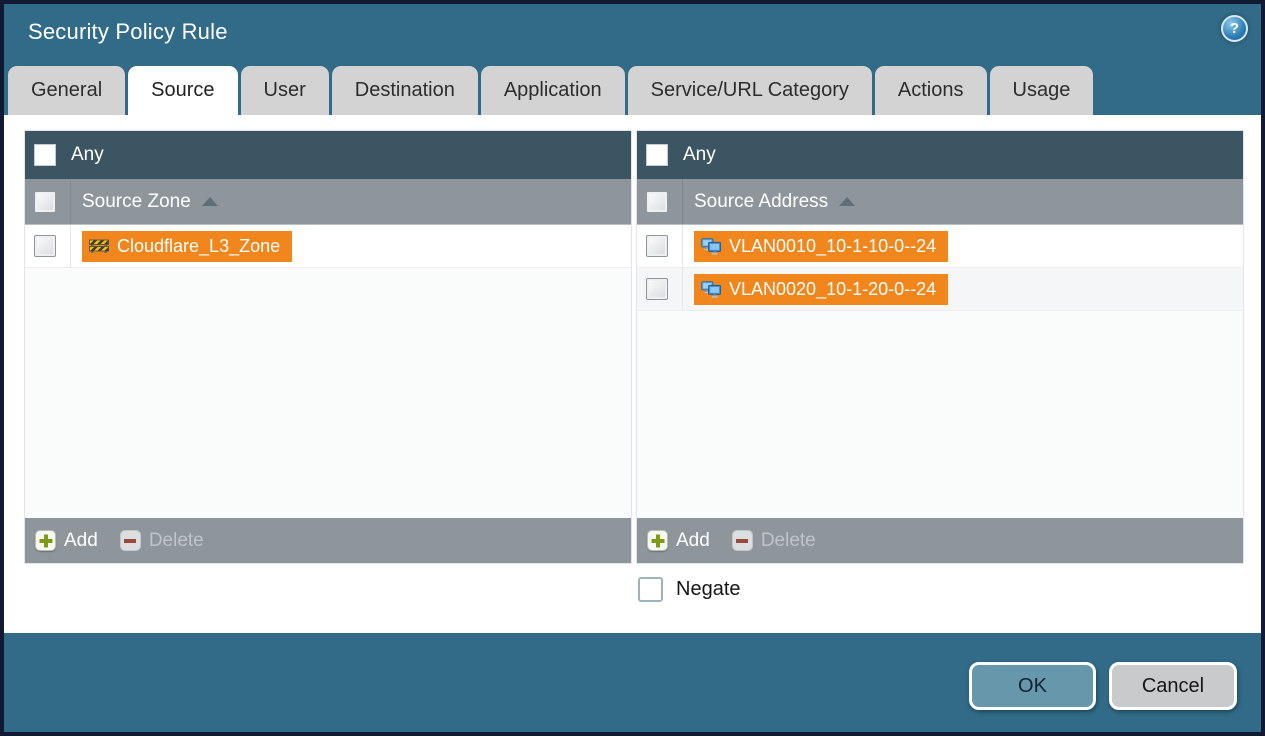 The image size is (1265, 736). I want to click on tab-service-url-category: Service/URL Category, so click(749, 90).